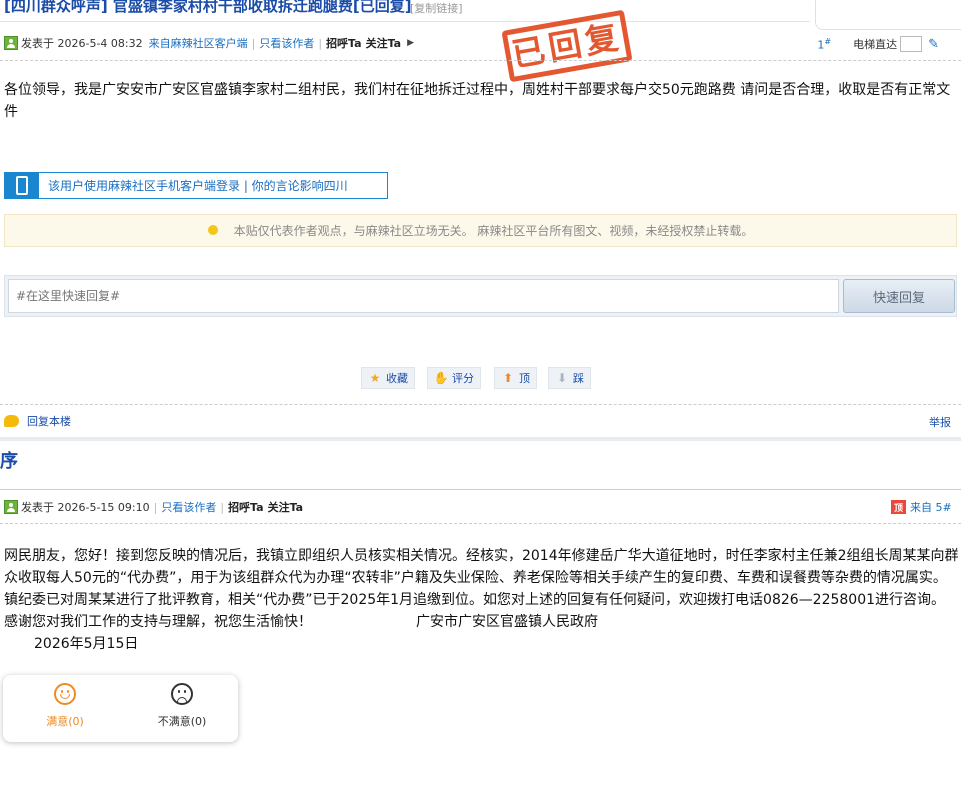 Image resolution: width=961 pixels, height=810 pixels. What do you see at coordinates (423, 296) in the screenshot?
I see `quick-reply-input` at bounding box center [423, 296].